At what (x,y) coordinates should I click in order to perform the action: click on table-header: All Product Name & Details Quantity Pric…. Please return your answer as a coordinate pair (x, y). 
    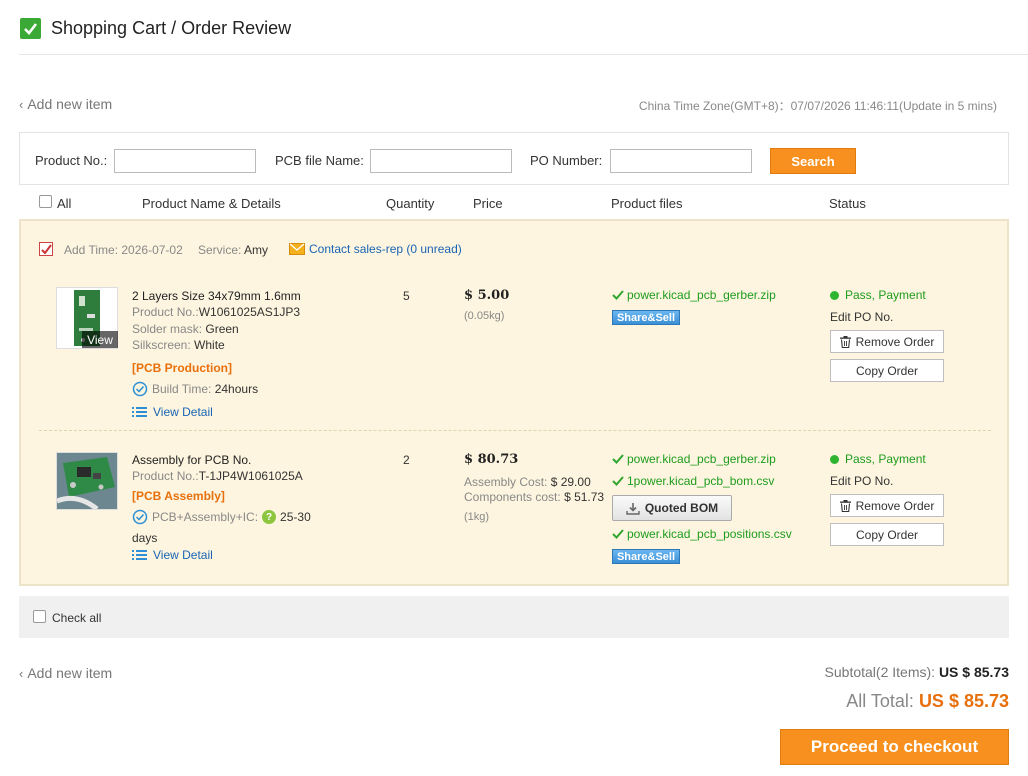
    Looking at the image, I should click on (514, 204).